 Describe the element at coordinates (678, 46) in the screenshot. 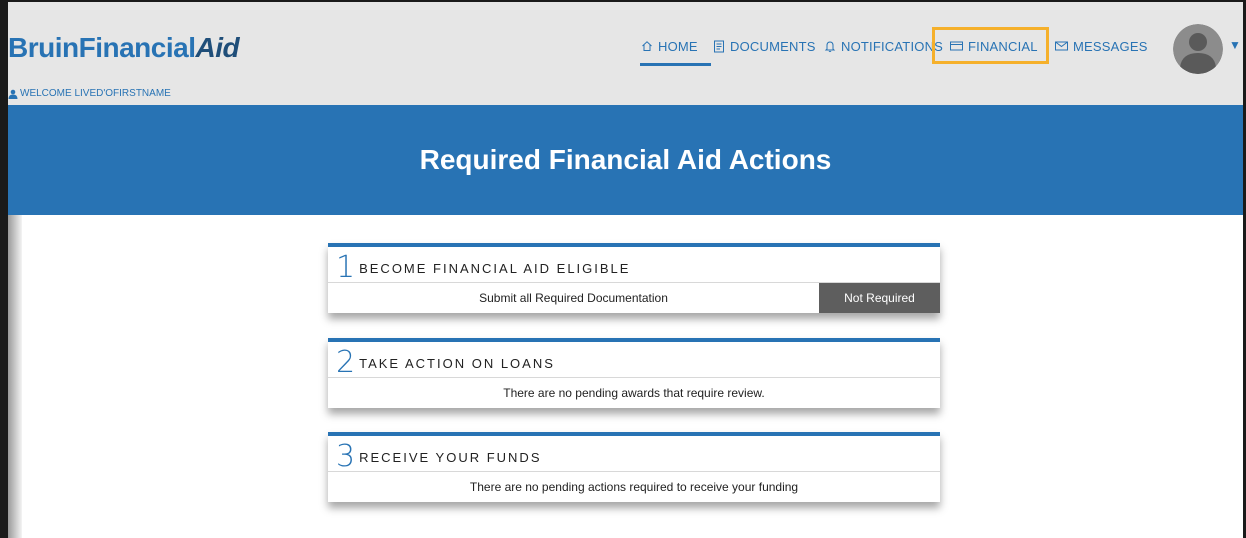

I see `nav-home-label: HOME` at that location.